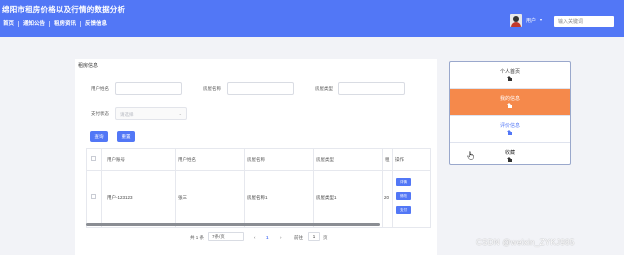  I want to click on house-name-label: 房屋名称, so click(212, 88).